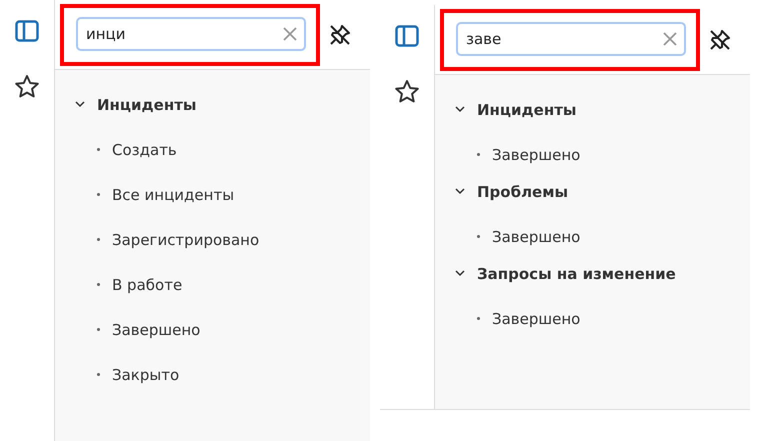 The image size is (766, 441). Describe the element at coordinates (571, 39) in the screenshot. I see `search-field: заве` at that location.